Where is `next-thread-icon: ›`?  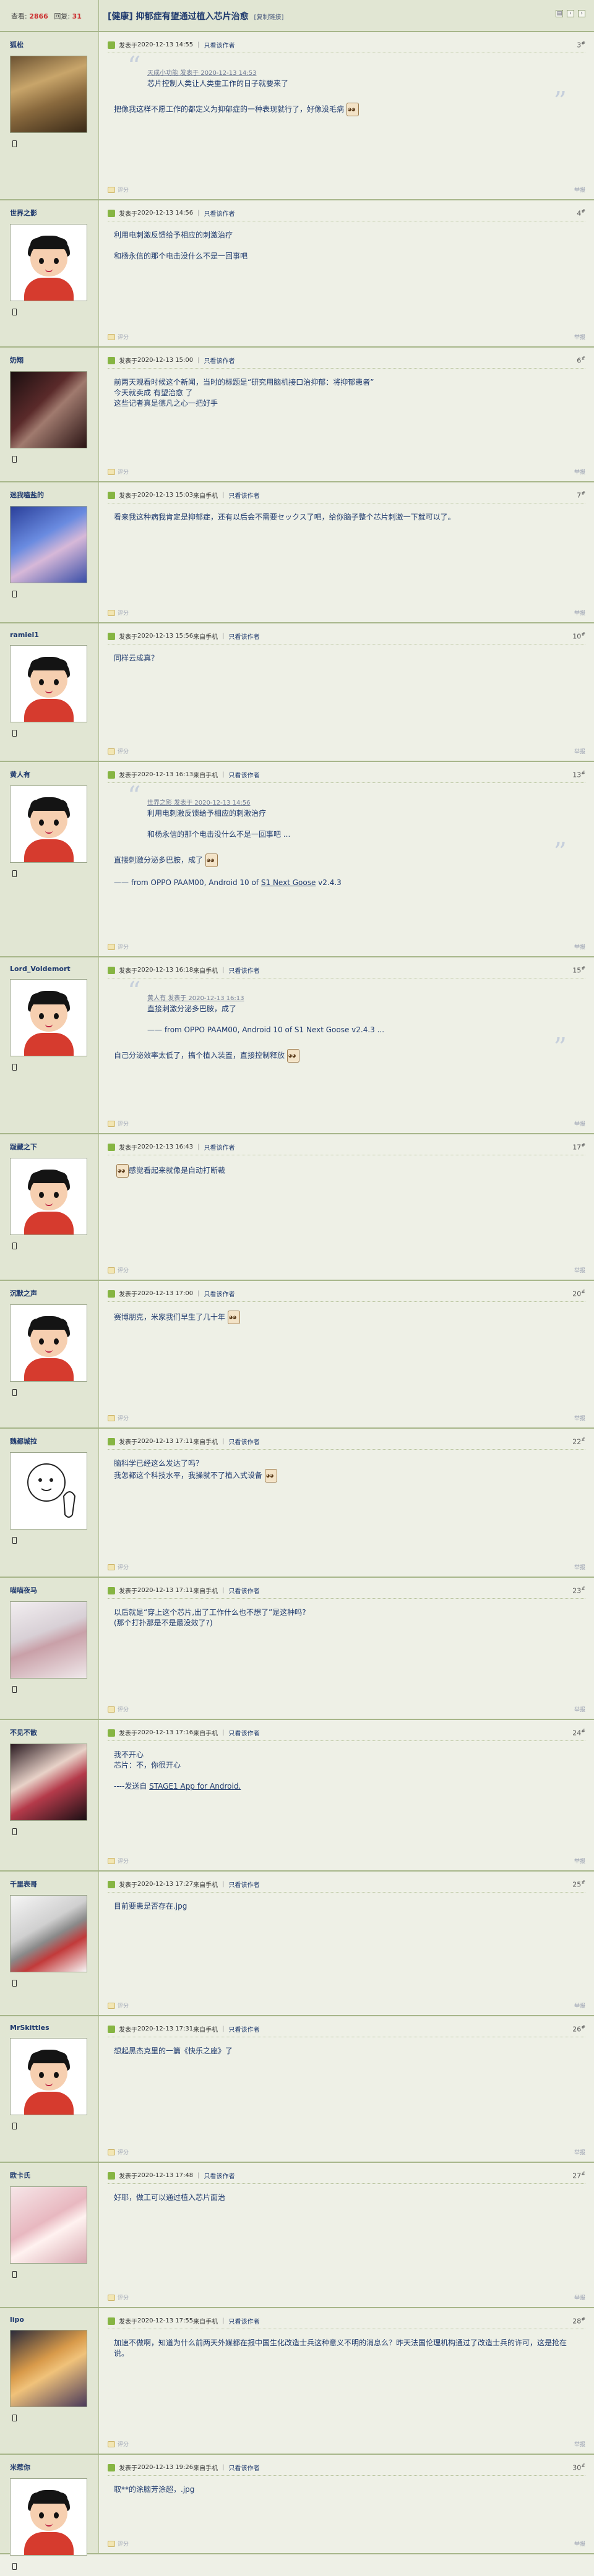 next-thread-icon: › is located at coordinates (581, 14).